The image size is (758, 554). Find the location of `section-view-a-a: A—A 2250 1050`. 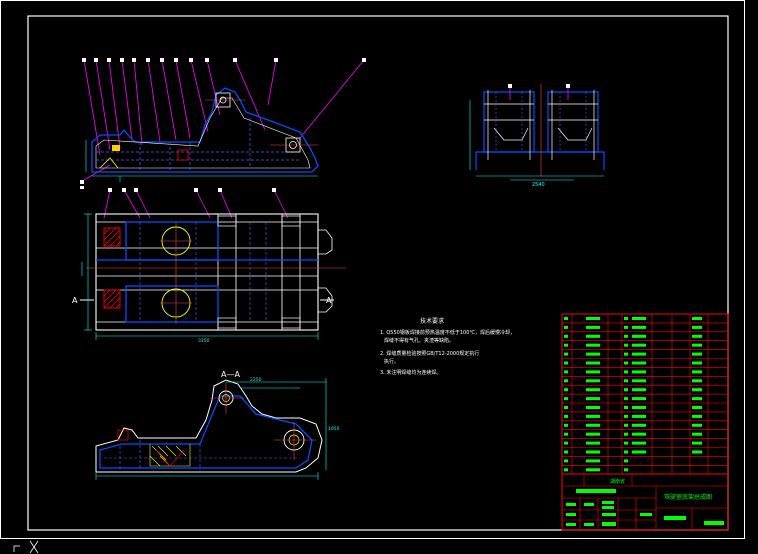

section-view-a-a: A—A 2250 1050 is located at coordinates (217, 425).